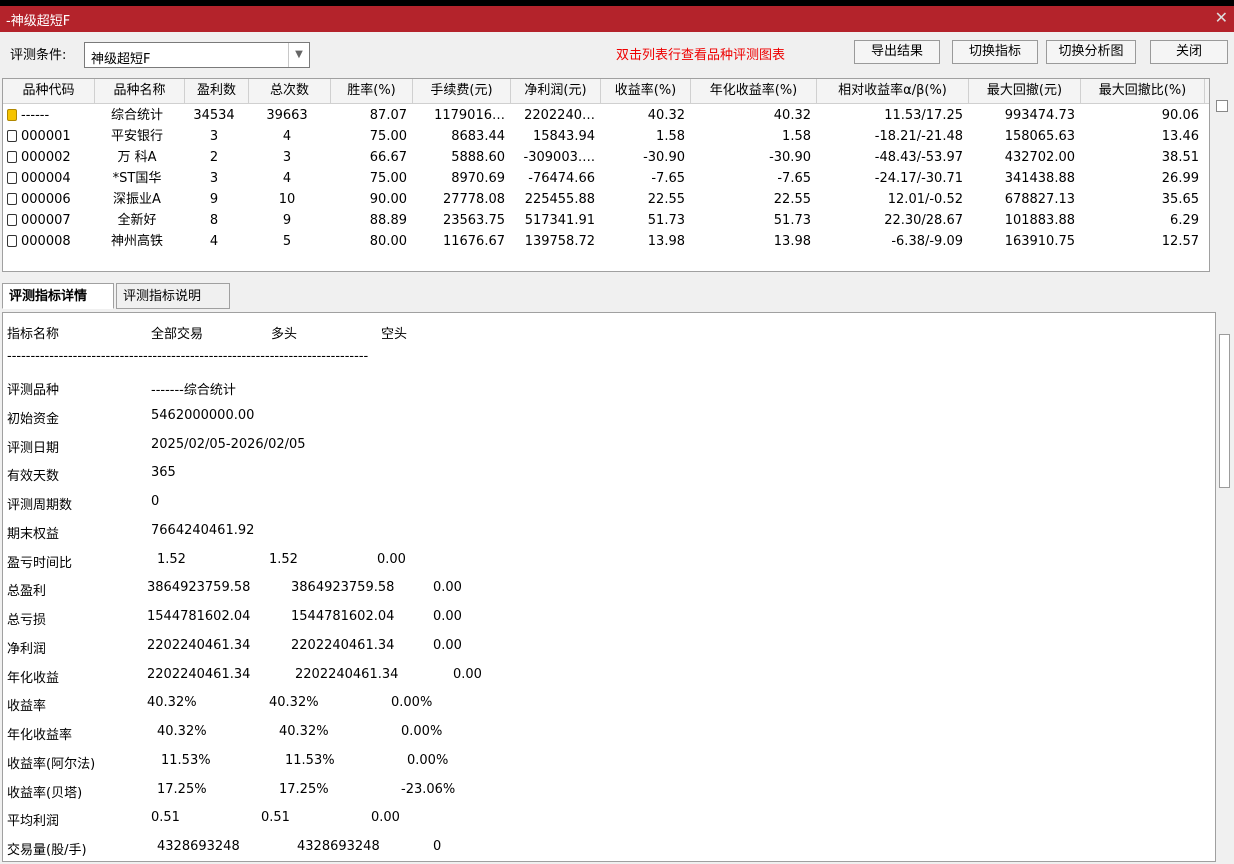  I want to click on metric-all: 1544781602.04, so click(199, 616).